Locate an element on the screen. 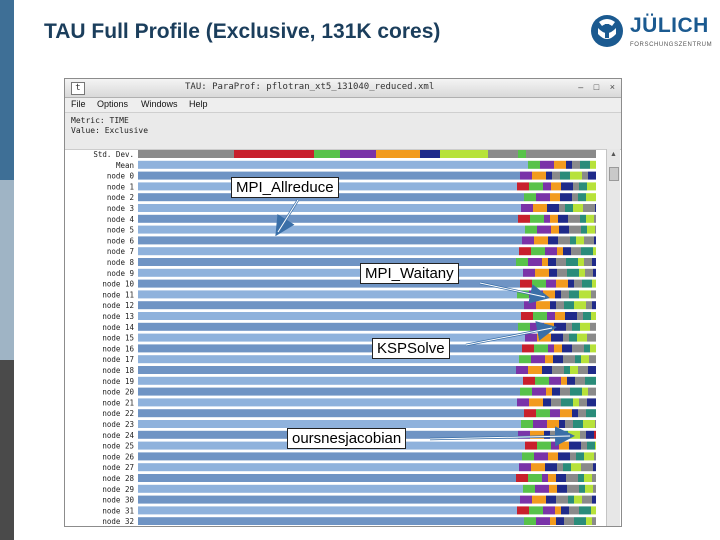  menu-file: File is located at coordinates (78, 104).